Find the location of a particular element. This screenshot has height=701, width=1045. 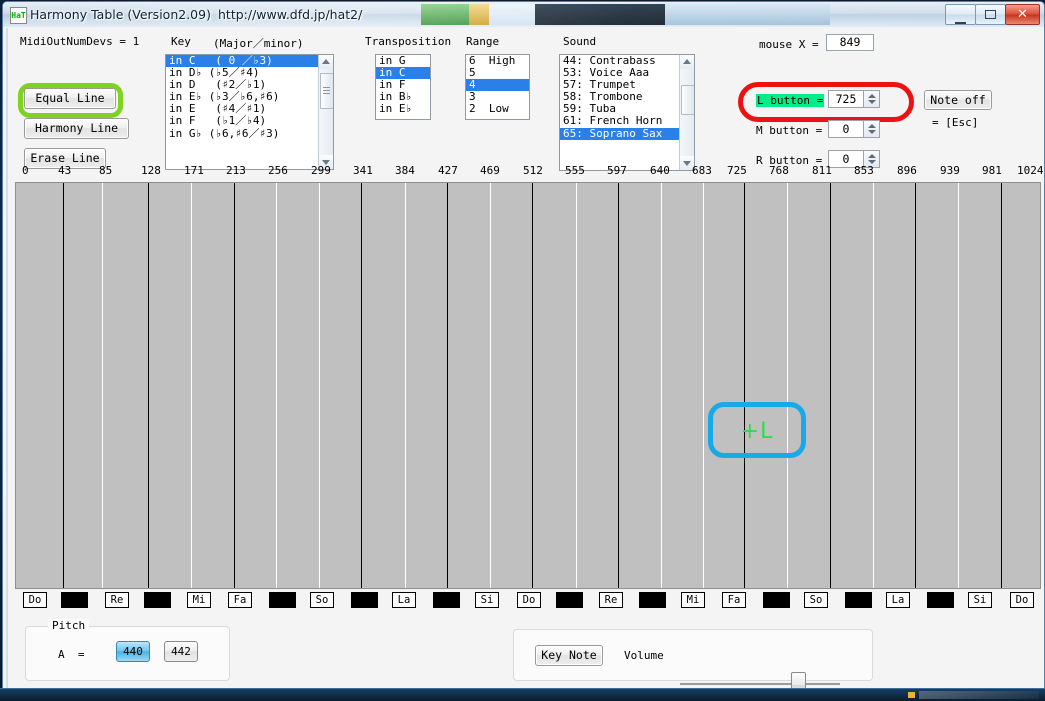

harmony-line-button: Harmony Line is located at coordinates (76, 128).